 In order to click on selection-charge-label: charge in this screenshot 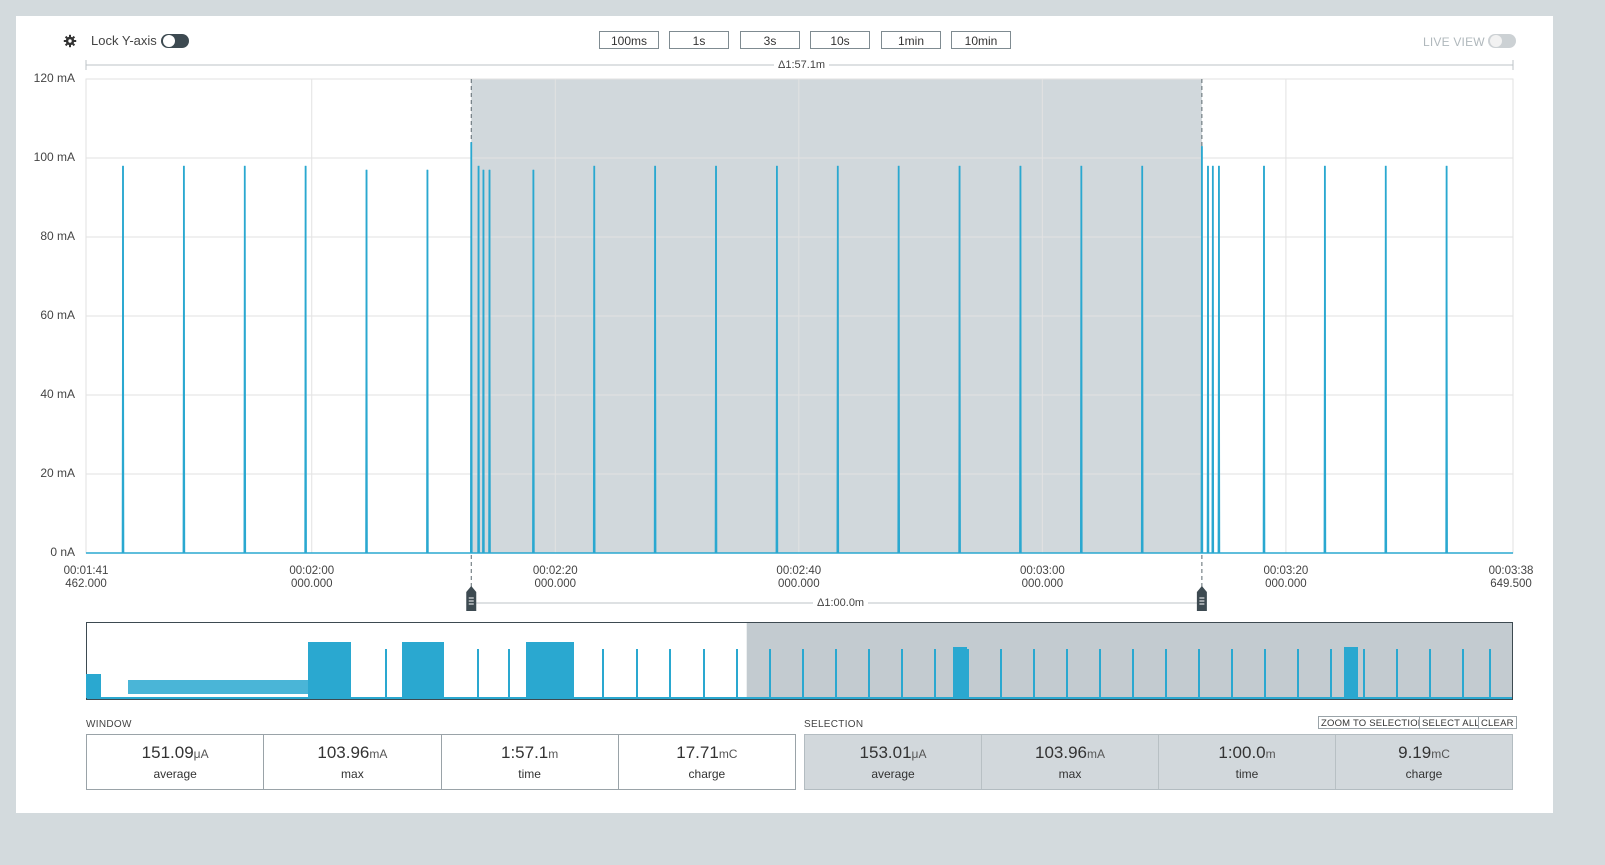, I will do `click(1424, 774)`.